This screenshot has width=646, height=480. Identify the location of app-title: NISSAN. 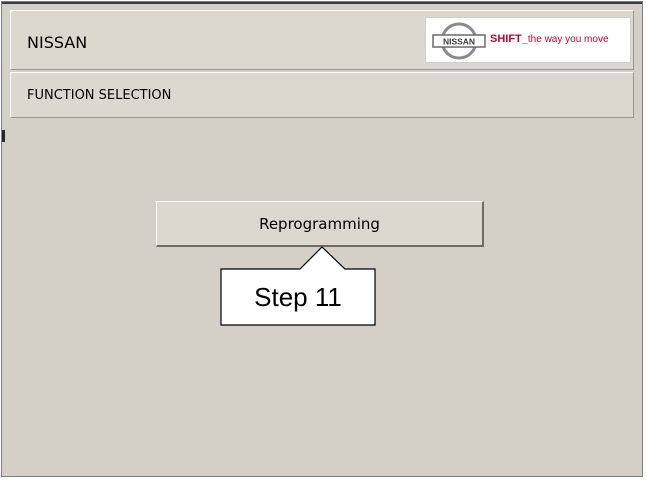
(57, 42).